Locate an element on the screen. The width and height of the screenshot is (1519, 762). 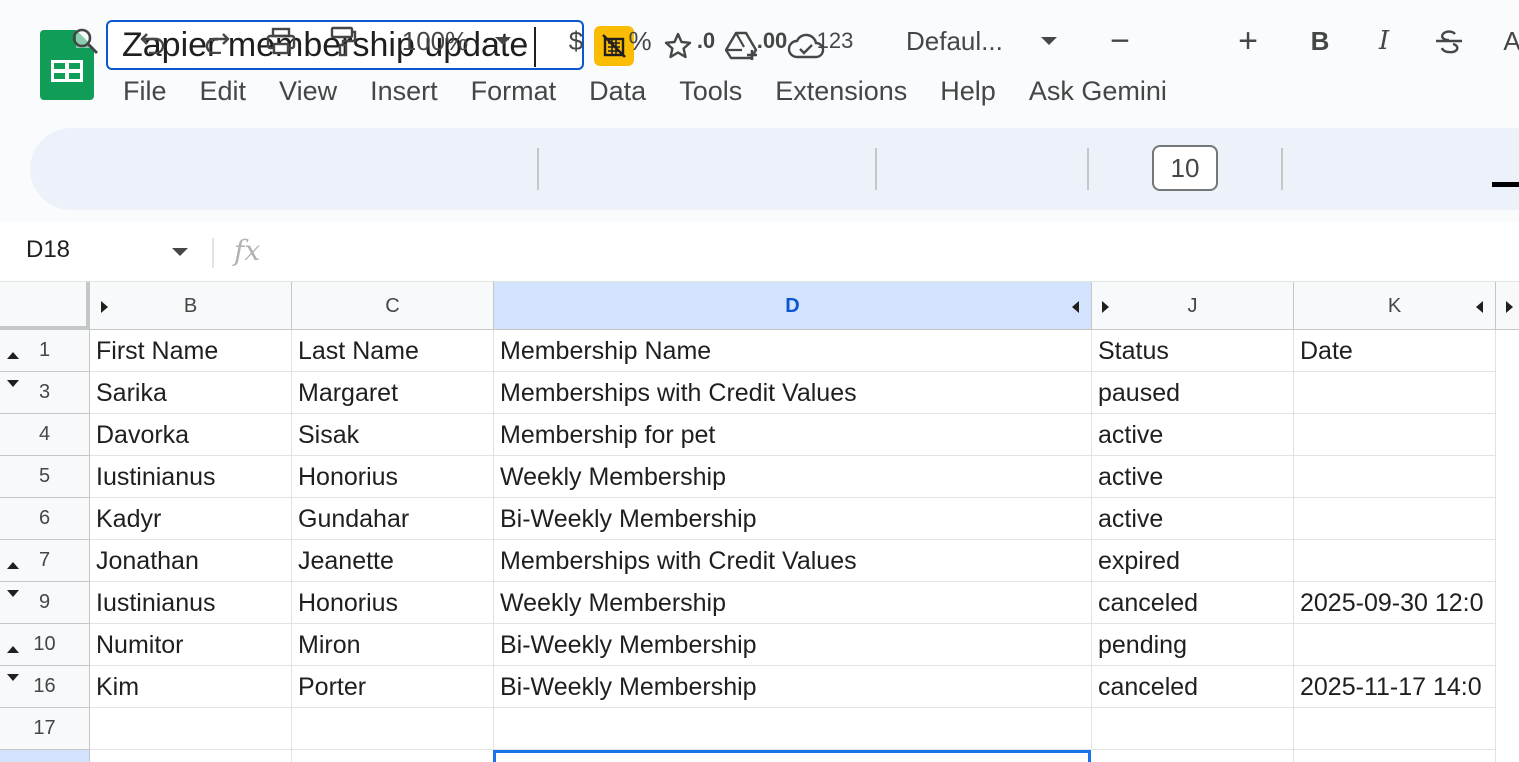
row-header: 5 is located at coordinates (45, 477).